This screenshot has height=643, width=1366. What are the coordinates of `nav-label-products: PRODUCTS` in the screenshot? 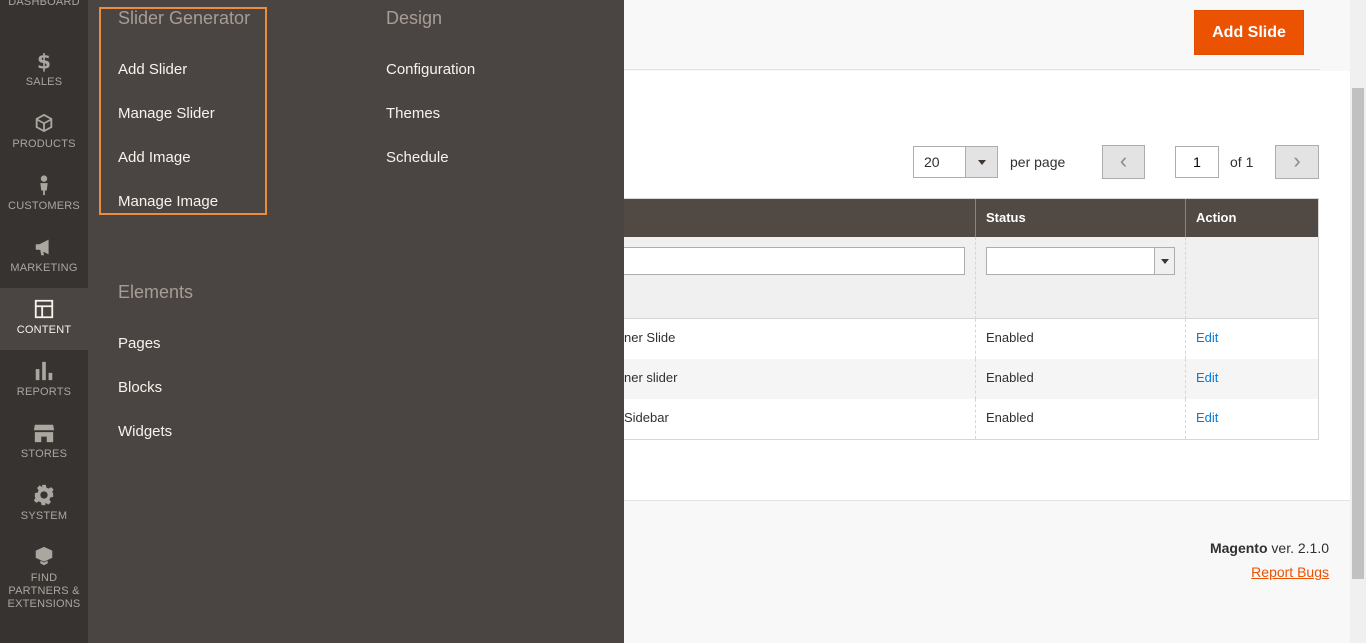 It's located at (44, 144).